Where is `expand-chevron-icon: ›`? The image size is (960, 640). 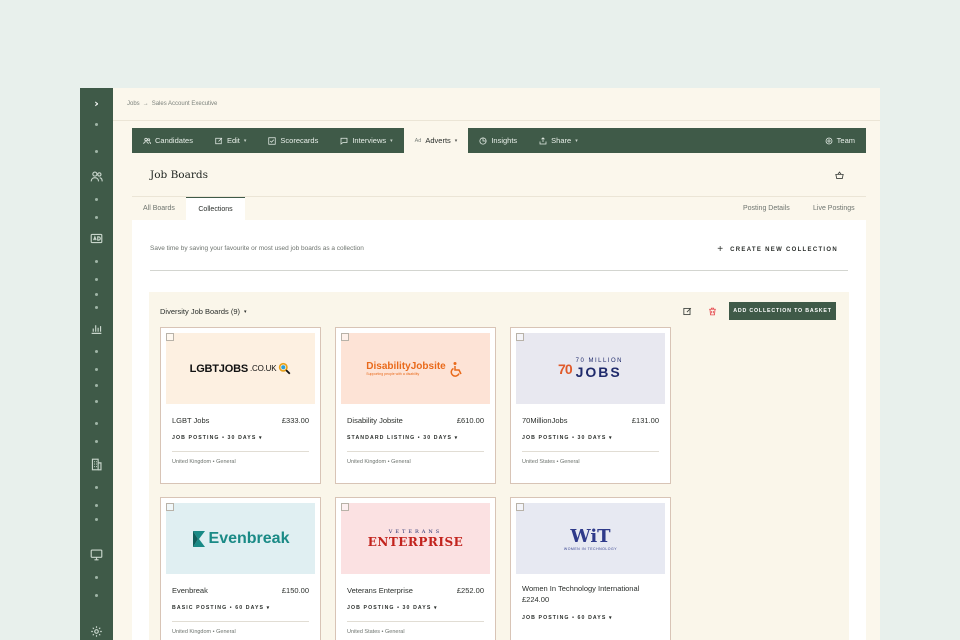
expand-chevron-icon: › is located at coordinates (96, 103).